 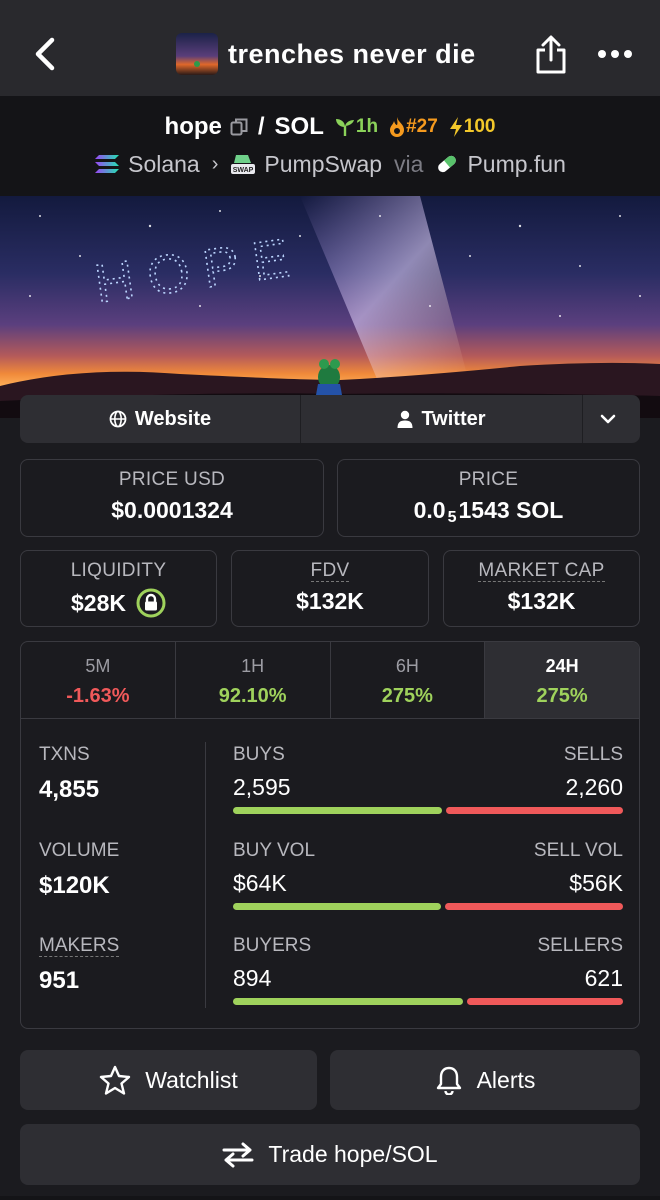 What do you see at coordinates (330, 571) in the screenshot?
I see `fdv-label: FDV` at bounding box center [330, 571].